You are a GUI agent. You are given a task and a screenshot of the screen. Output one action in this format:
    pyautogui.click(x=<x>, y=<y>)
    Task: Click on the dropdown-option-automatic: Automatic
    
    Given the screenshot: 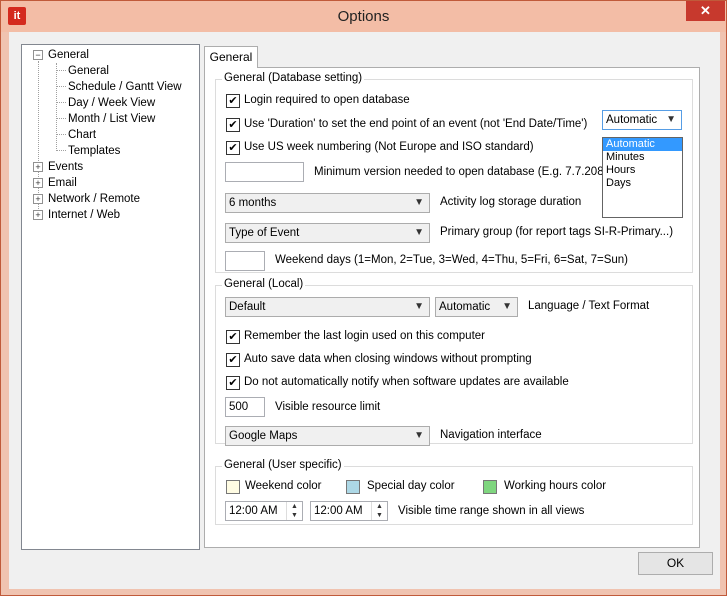 What is the action you would take?
    pyautogui.click(x=642, y=144)
    